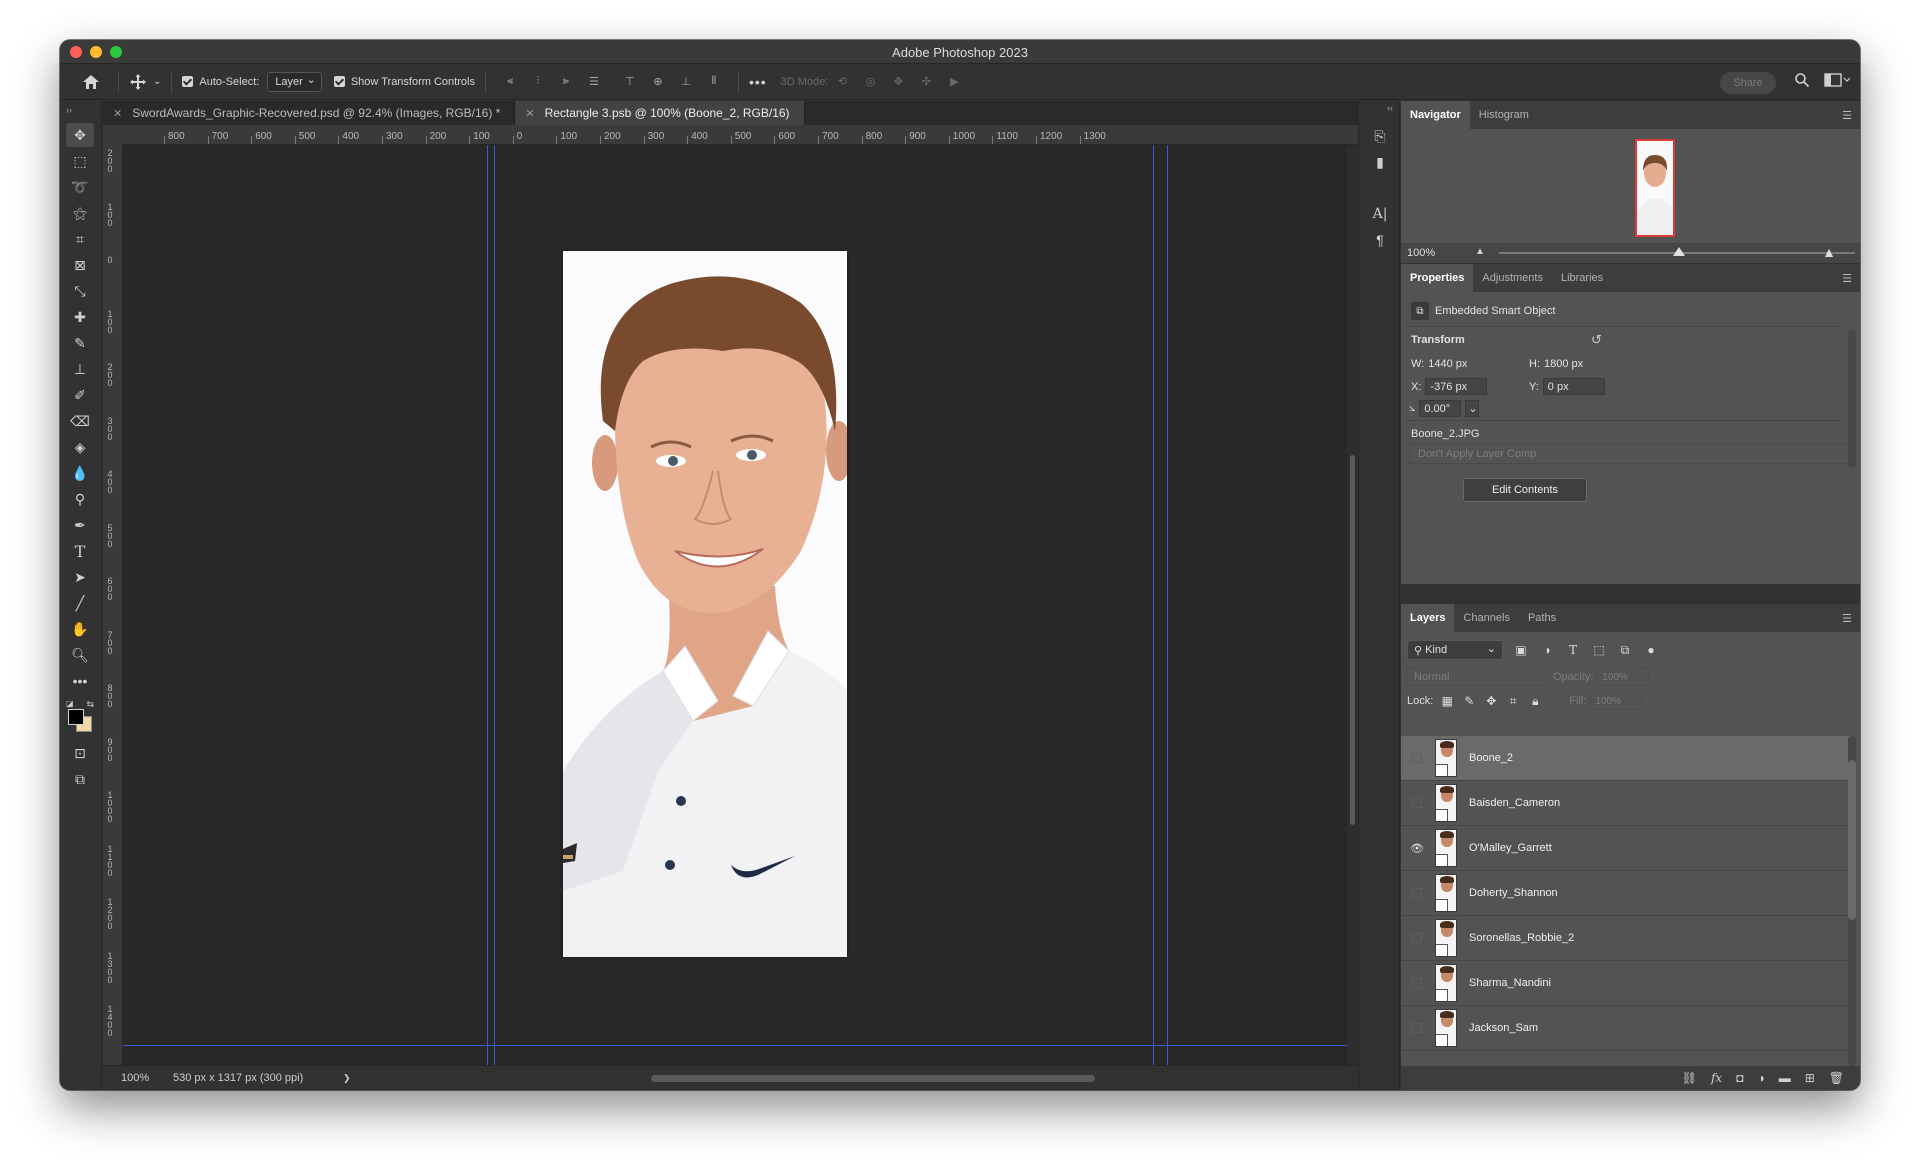 The image size is (1920, 1169). Describe the element at coordinates (1748, 83) in the screenshot. I see `share-button: Share` at that location.